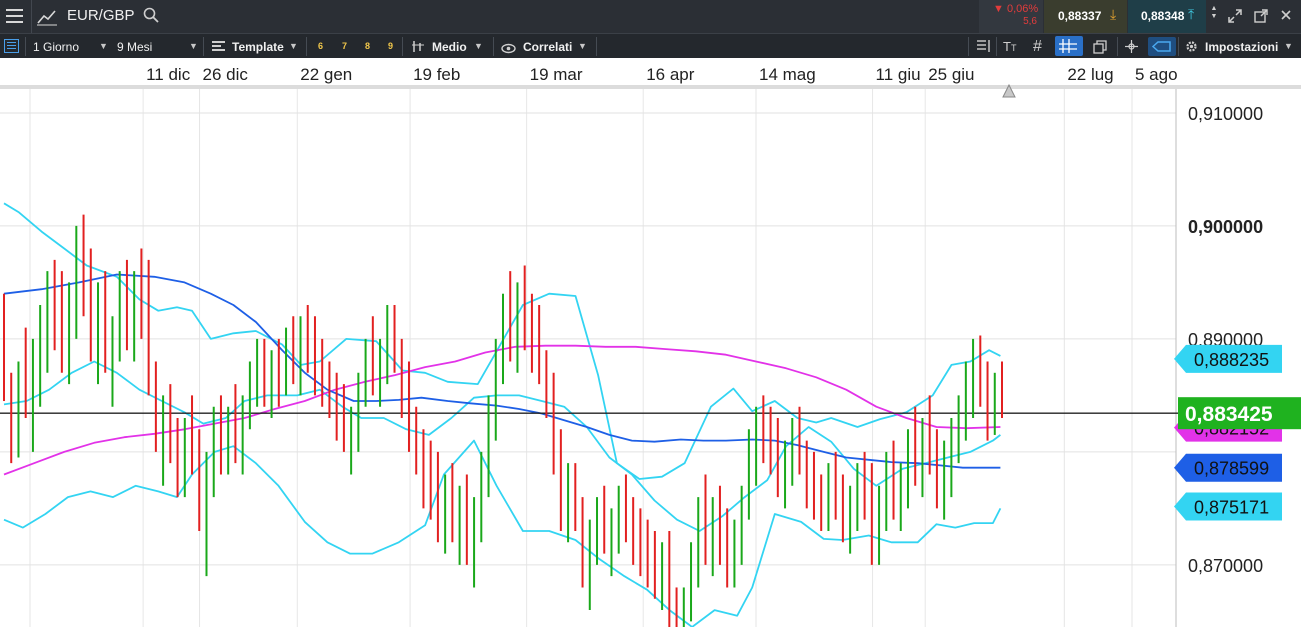  What do you see at coordinates (556, 74) in the screenshot?
I see `x-tick-label: 19 mar` at bounding box center [556, 74].